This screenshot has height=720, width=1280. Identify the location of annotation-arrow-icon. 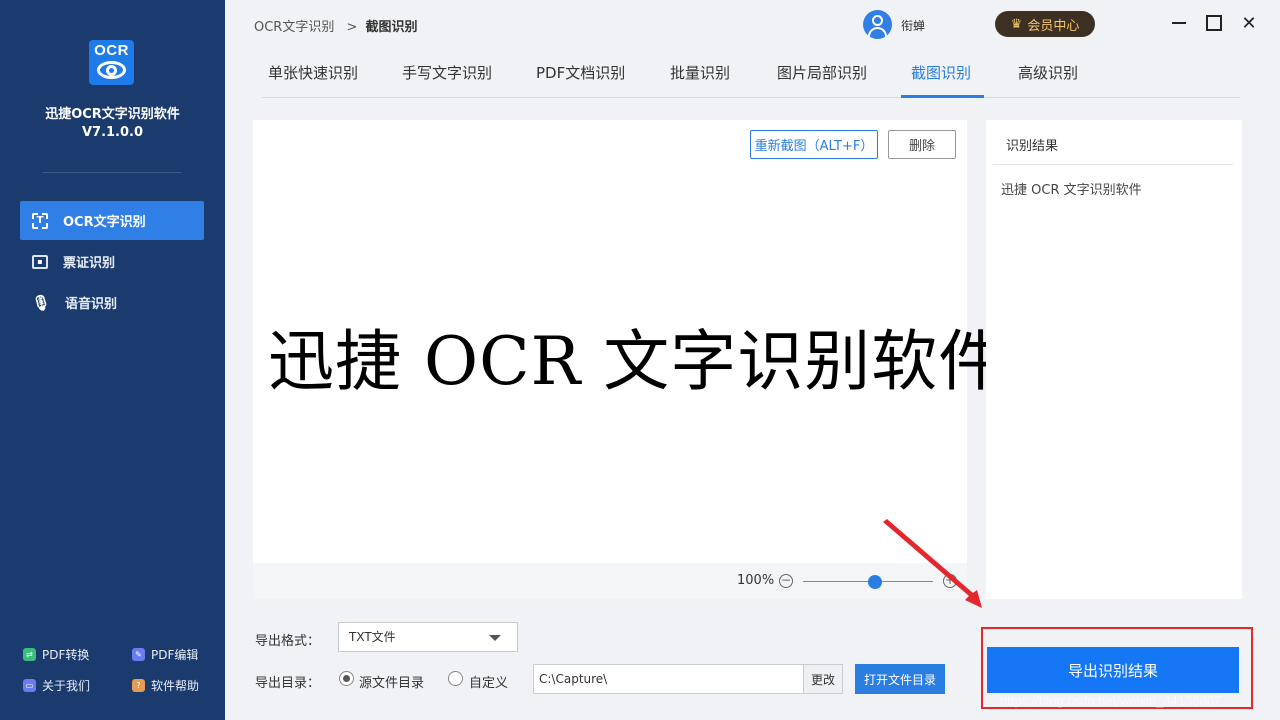
(932, 563).